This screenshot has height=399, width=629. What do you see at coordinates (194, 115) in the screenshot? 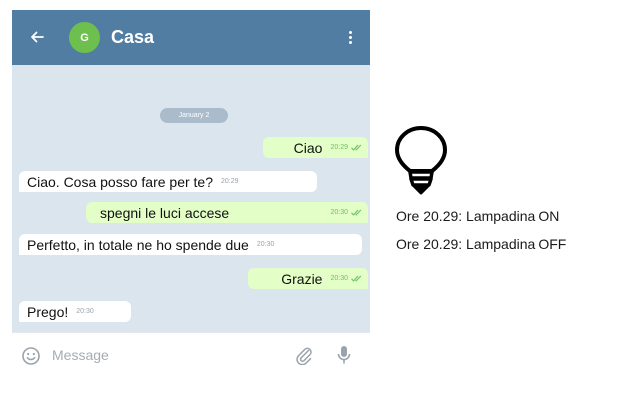
I see `date-divider: January 2` at bounding box center [194, 115].